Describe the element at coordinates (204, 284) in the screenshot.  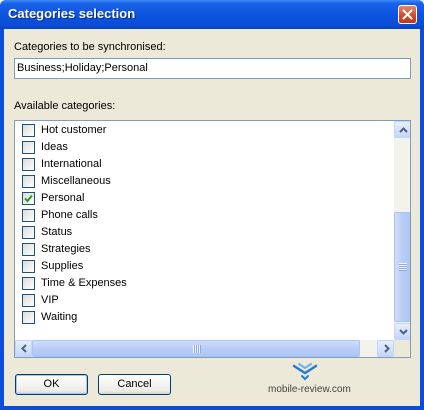
I see `category-item: Time & Expenses` at that location.